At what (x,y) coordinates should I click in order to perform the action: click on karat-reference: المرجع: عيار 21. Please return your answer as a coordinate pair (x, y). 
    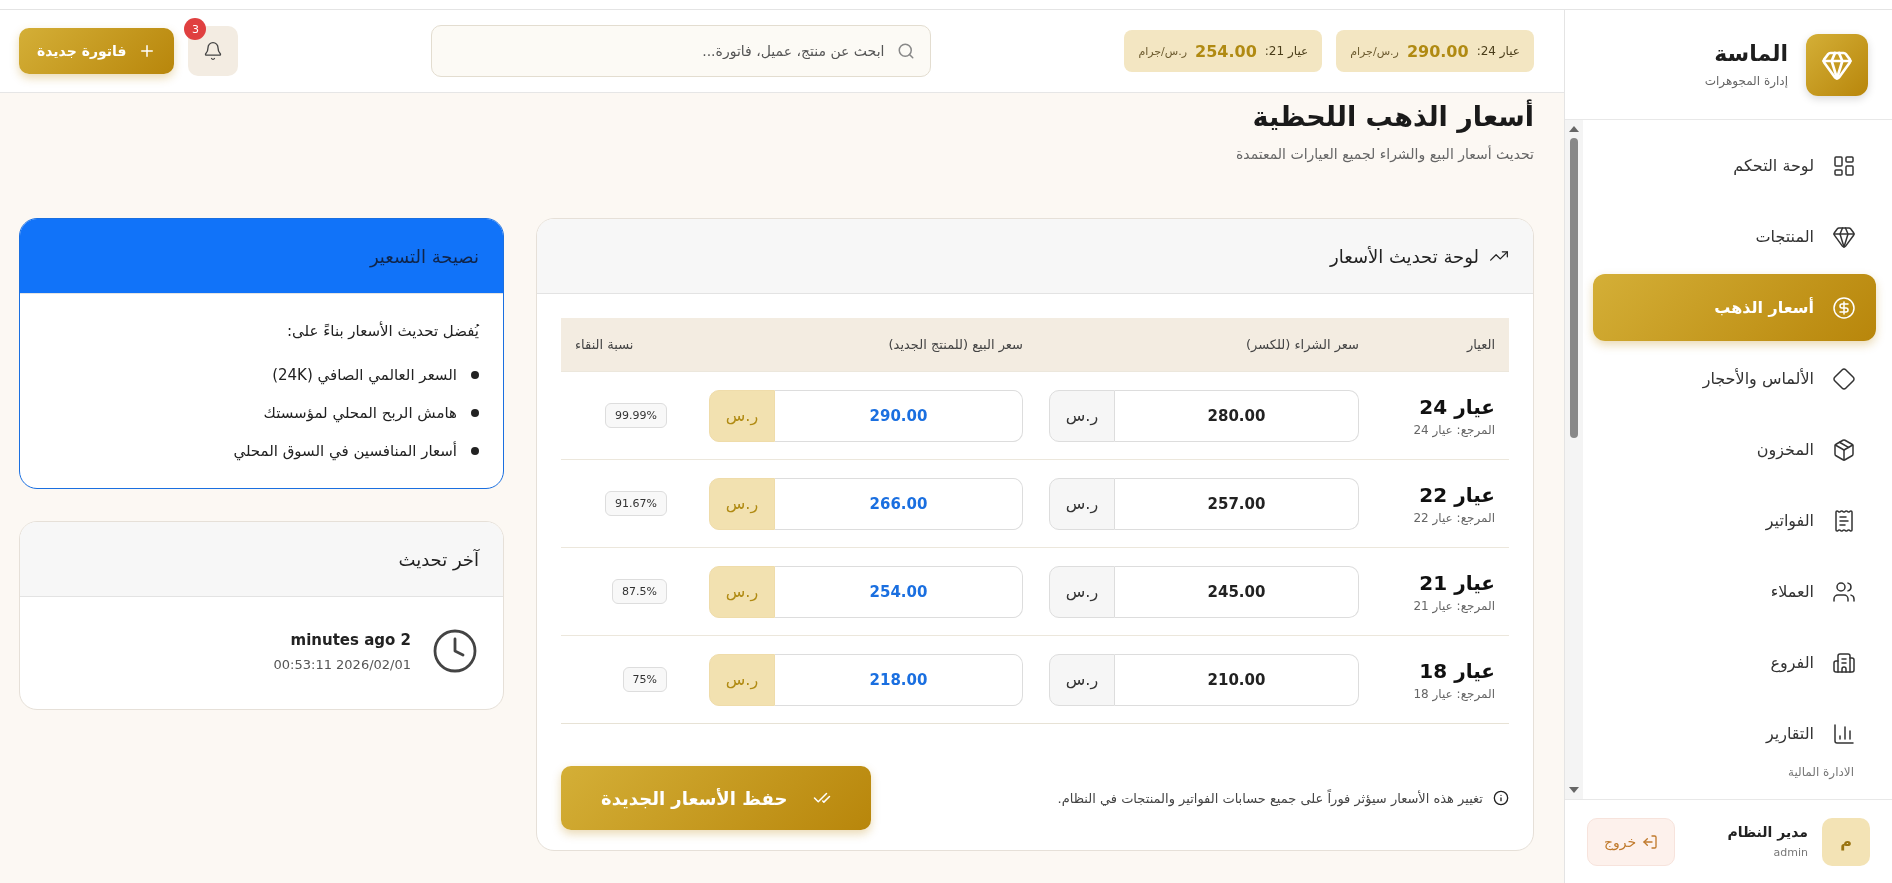
    Looking at the image, I should click on (1453, 605).